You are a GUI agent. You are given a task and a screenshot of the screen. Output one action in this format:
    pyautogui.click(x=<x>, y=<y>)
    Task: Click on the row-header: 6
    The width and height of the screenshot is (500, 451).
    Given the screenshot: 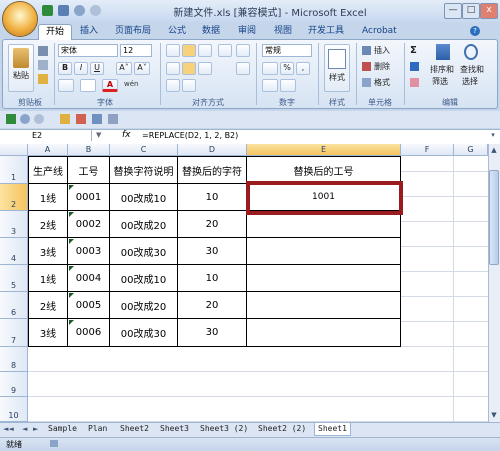 What is the action you would take?
    pyautogui.click(x=14, y=305)
    